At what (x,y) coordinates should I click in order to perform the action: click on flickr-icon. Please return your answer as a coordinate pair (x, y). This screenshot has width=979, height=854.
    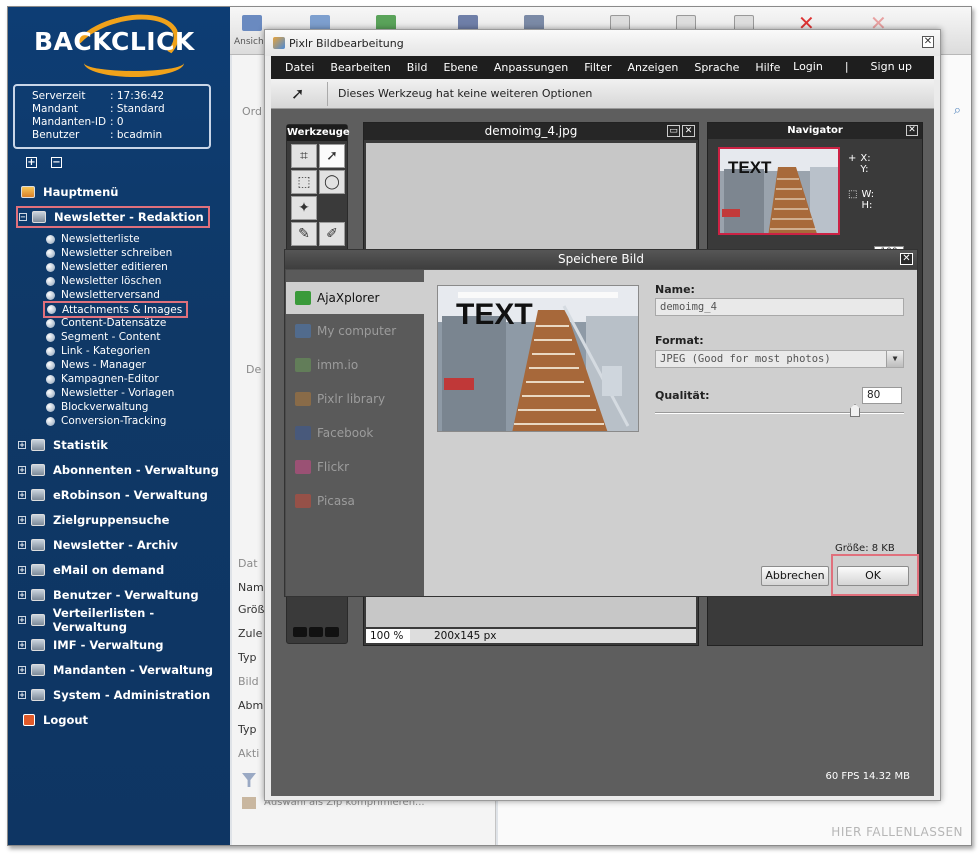
    Looking at the image, I should click on (303, 467).